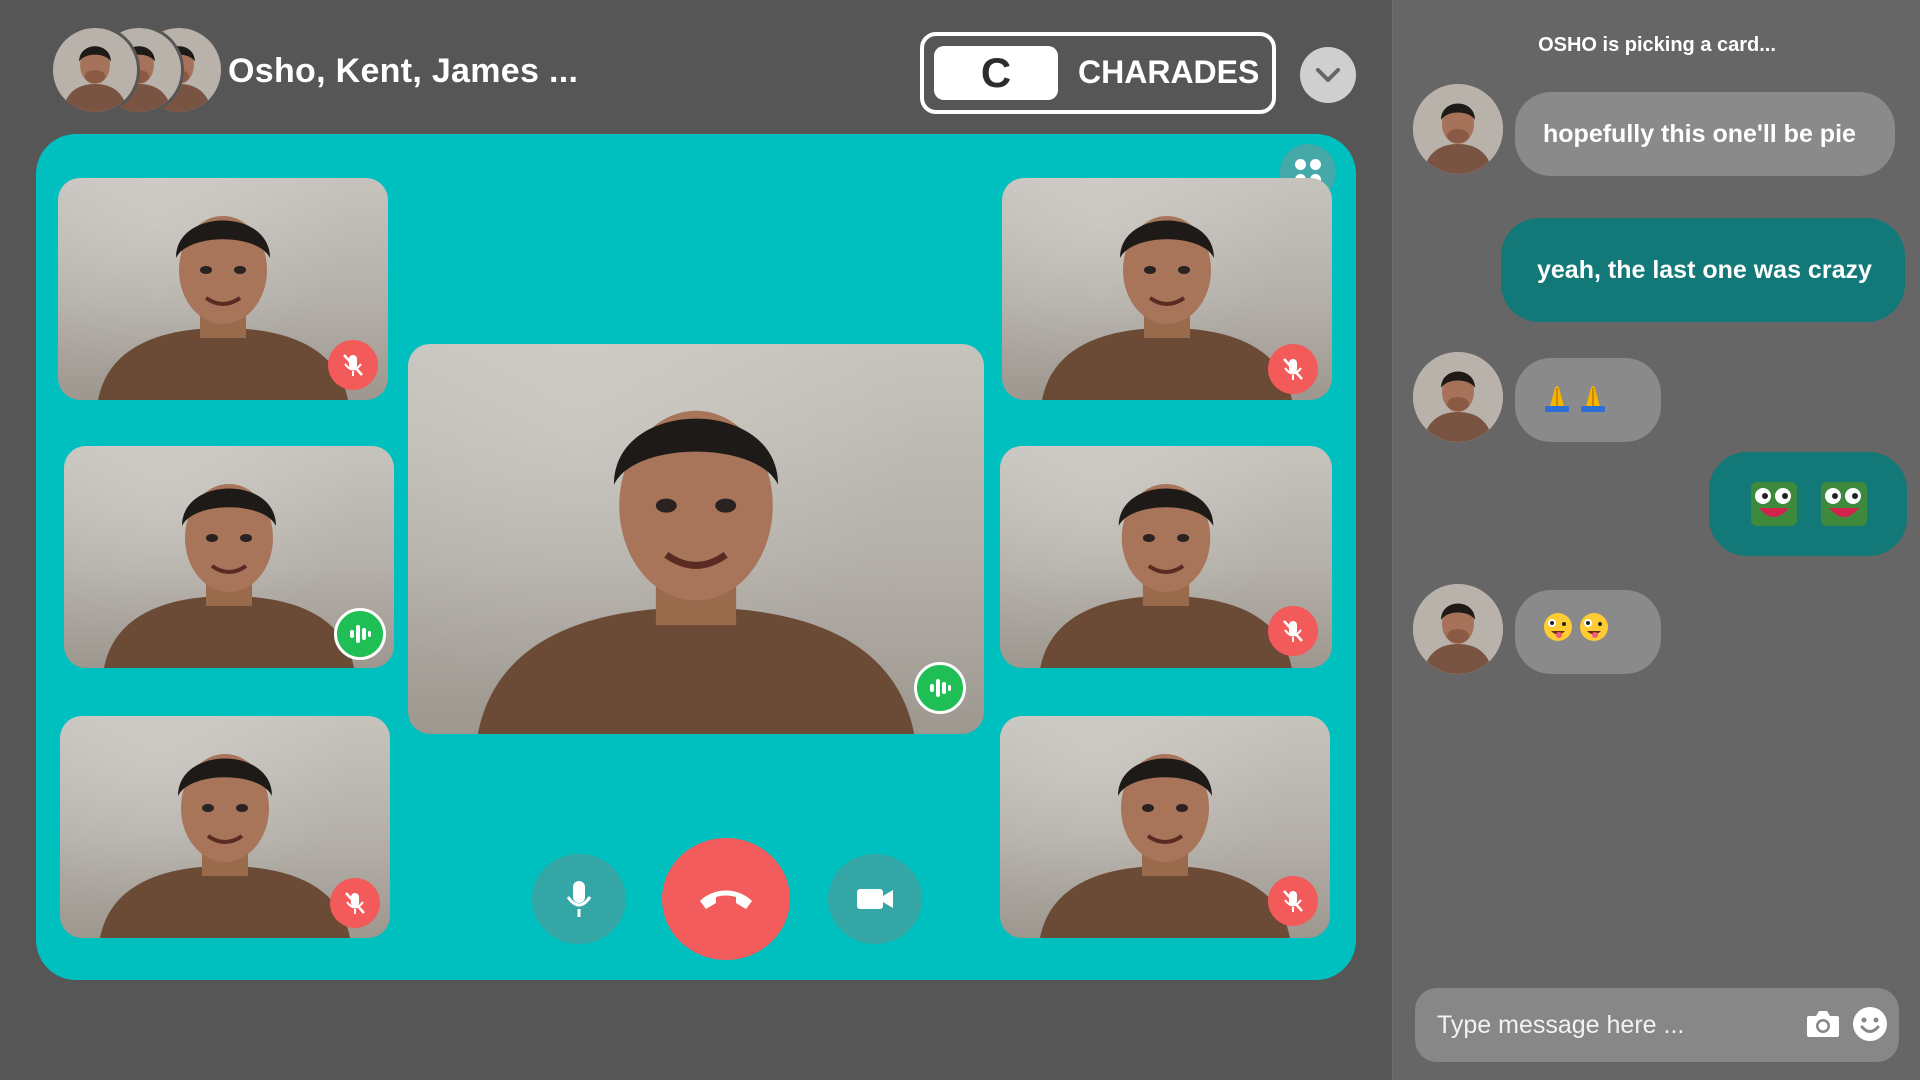  I want to click on game-letter-badge: C, so click(996, 73).